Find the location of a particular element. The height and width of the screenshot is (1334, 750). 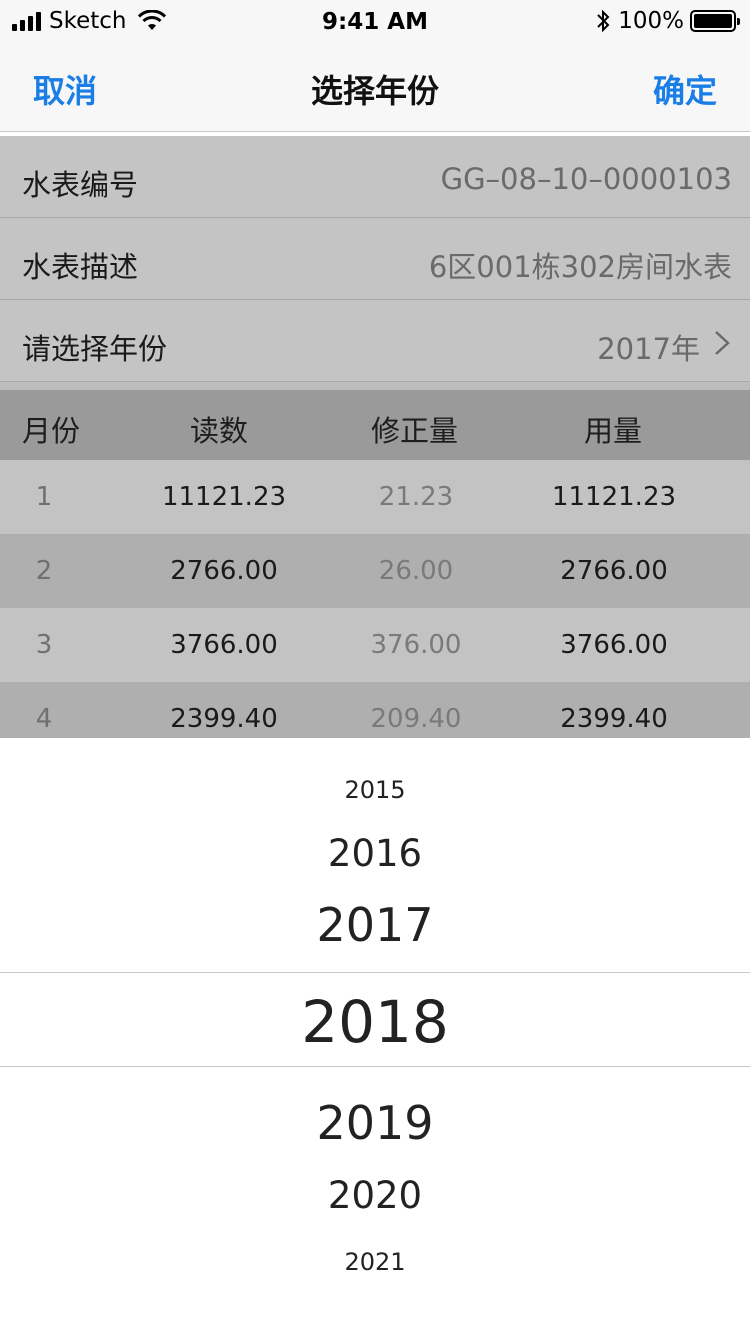

meter-description-row: 水表描述 6区001栋302房间水表 is located at coordinates (375, 259).